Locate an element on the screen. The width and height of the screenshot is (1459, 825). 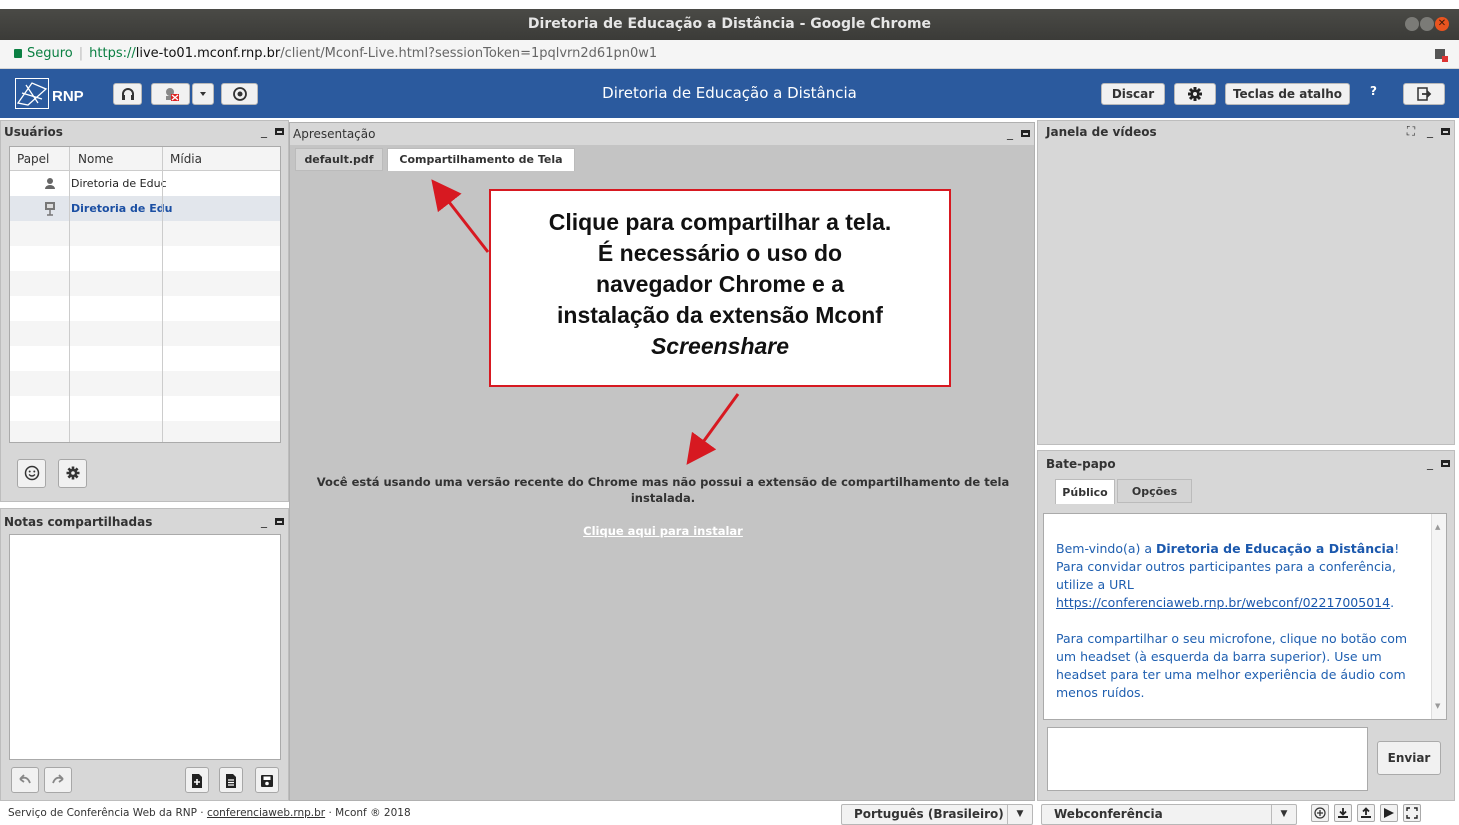
redo-icon is located at coordinates (58, 779).